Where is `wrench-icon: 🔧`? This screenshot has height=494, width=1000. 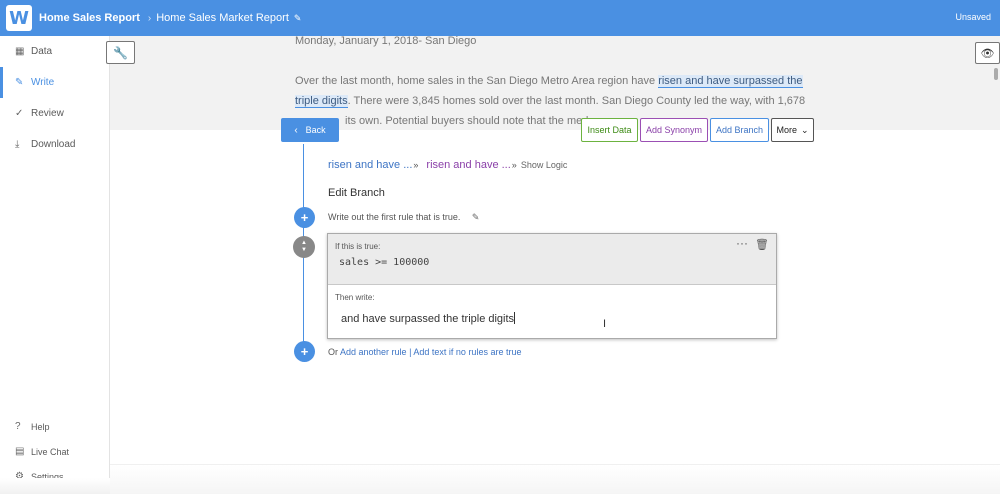
wrench-icon: 🔧 is located at coordinates (120, 52).